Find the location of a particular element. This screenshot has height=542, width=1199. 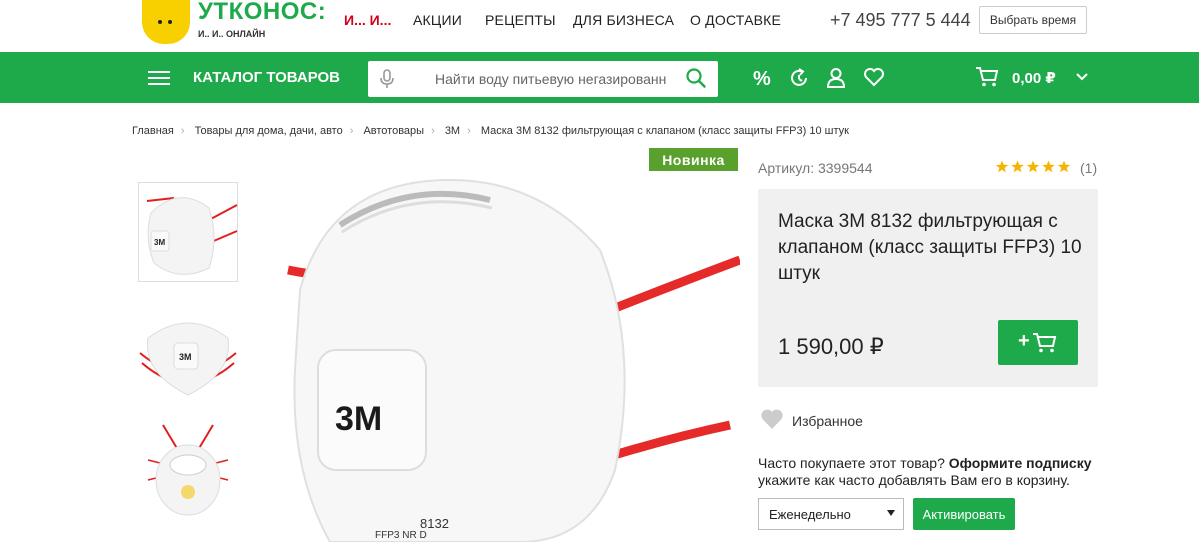

mask-thumbnail-image is located at coordinates (188, 470).